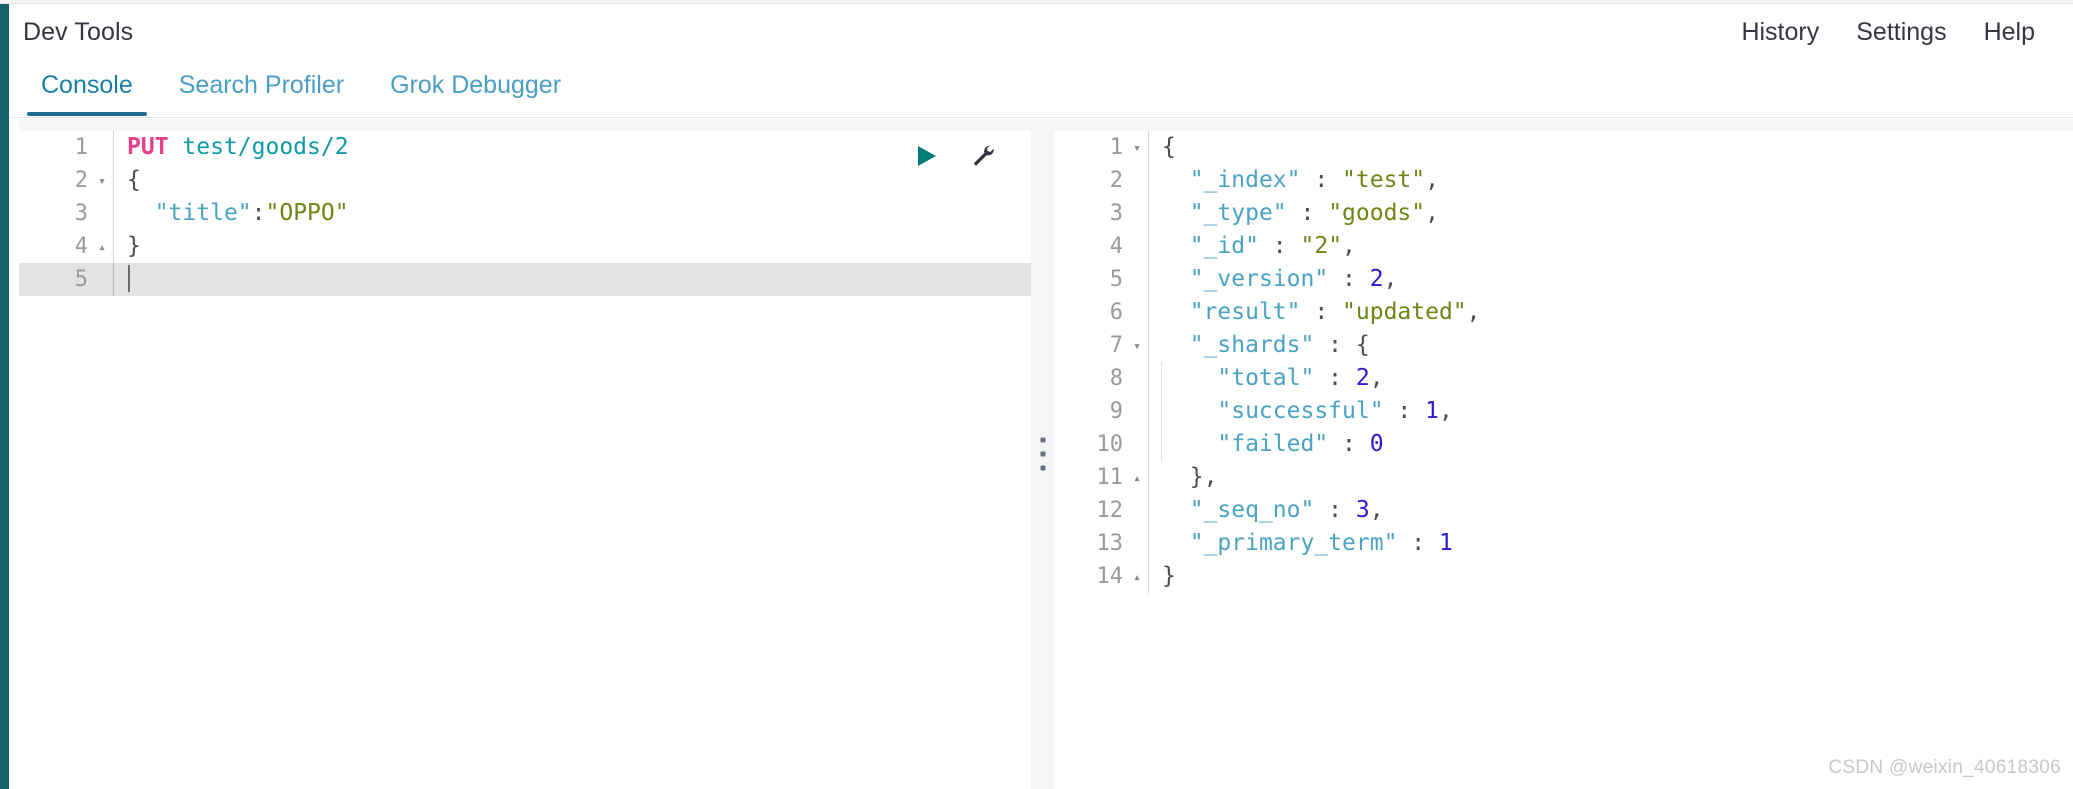  Describe the element at coordinates (525, 180) in the screenshot. I see `code-line: 2 ▾ {` at that location.